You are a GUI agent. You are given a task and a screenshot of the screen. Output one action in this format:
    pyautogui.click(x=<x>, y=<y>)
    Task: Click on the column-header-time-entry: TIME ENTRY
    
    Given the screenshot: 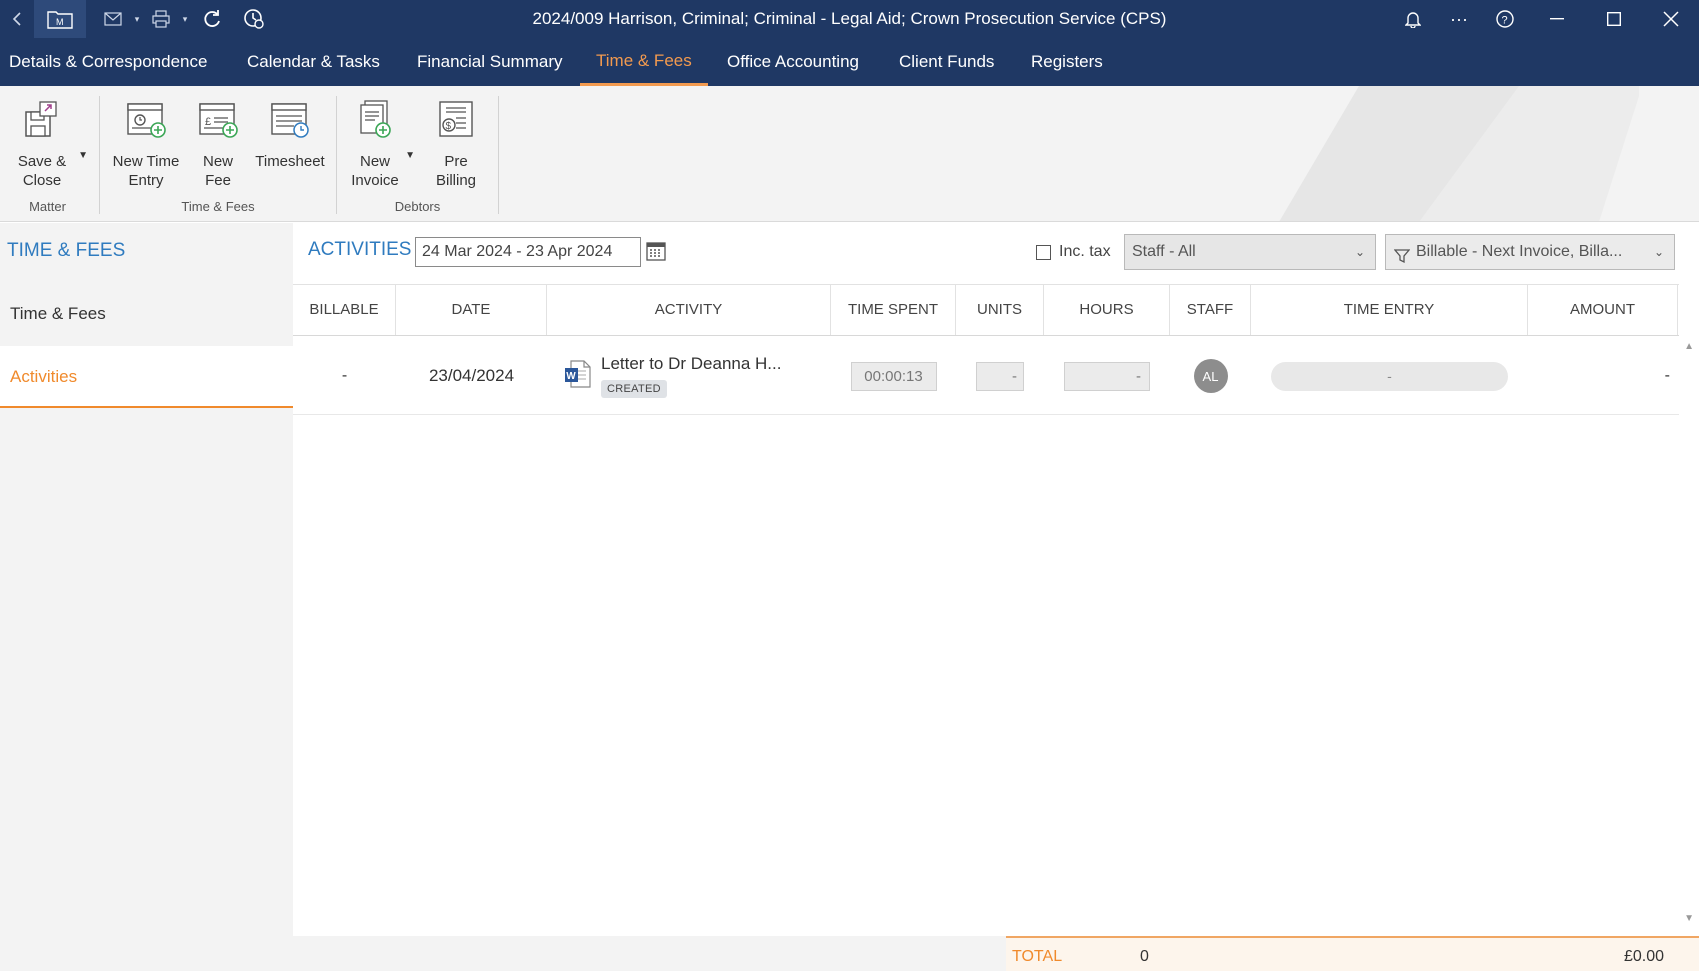 What is the action you would take?
    pyautogui.click(x=1389, y=310)
    